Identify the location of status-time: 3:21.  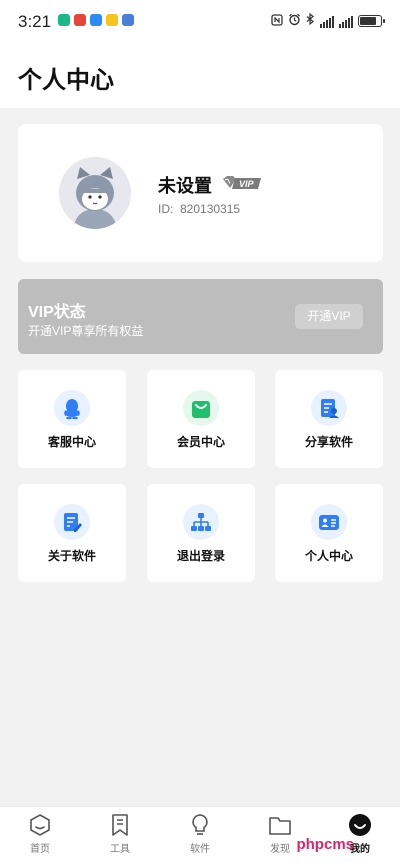
(35, 21).